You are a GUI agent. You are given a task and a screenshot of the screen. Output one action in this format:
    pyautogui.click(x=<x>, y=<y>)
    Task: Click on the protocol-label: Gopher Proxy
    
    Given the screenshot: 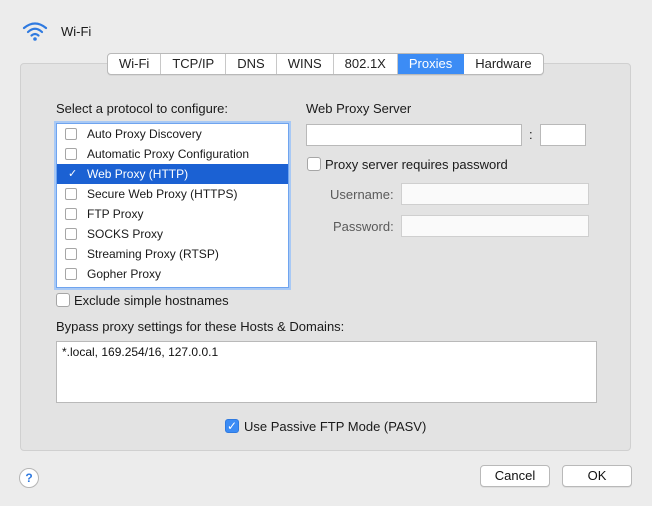 What is the action you would take?
    pyautogui.click(x=124, y=274)
    